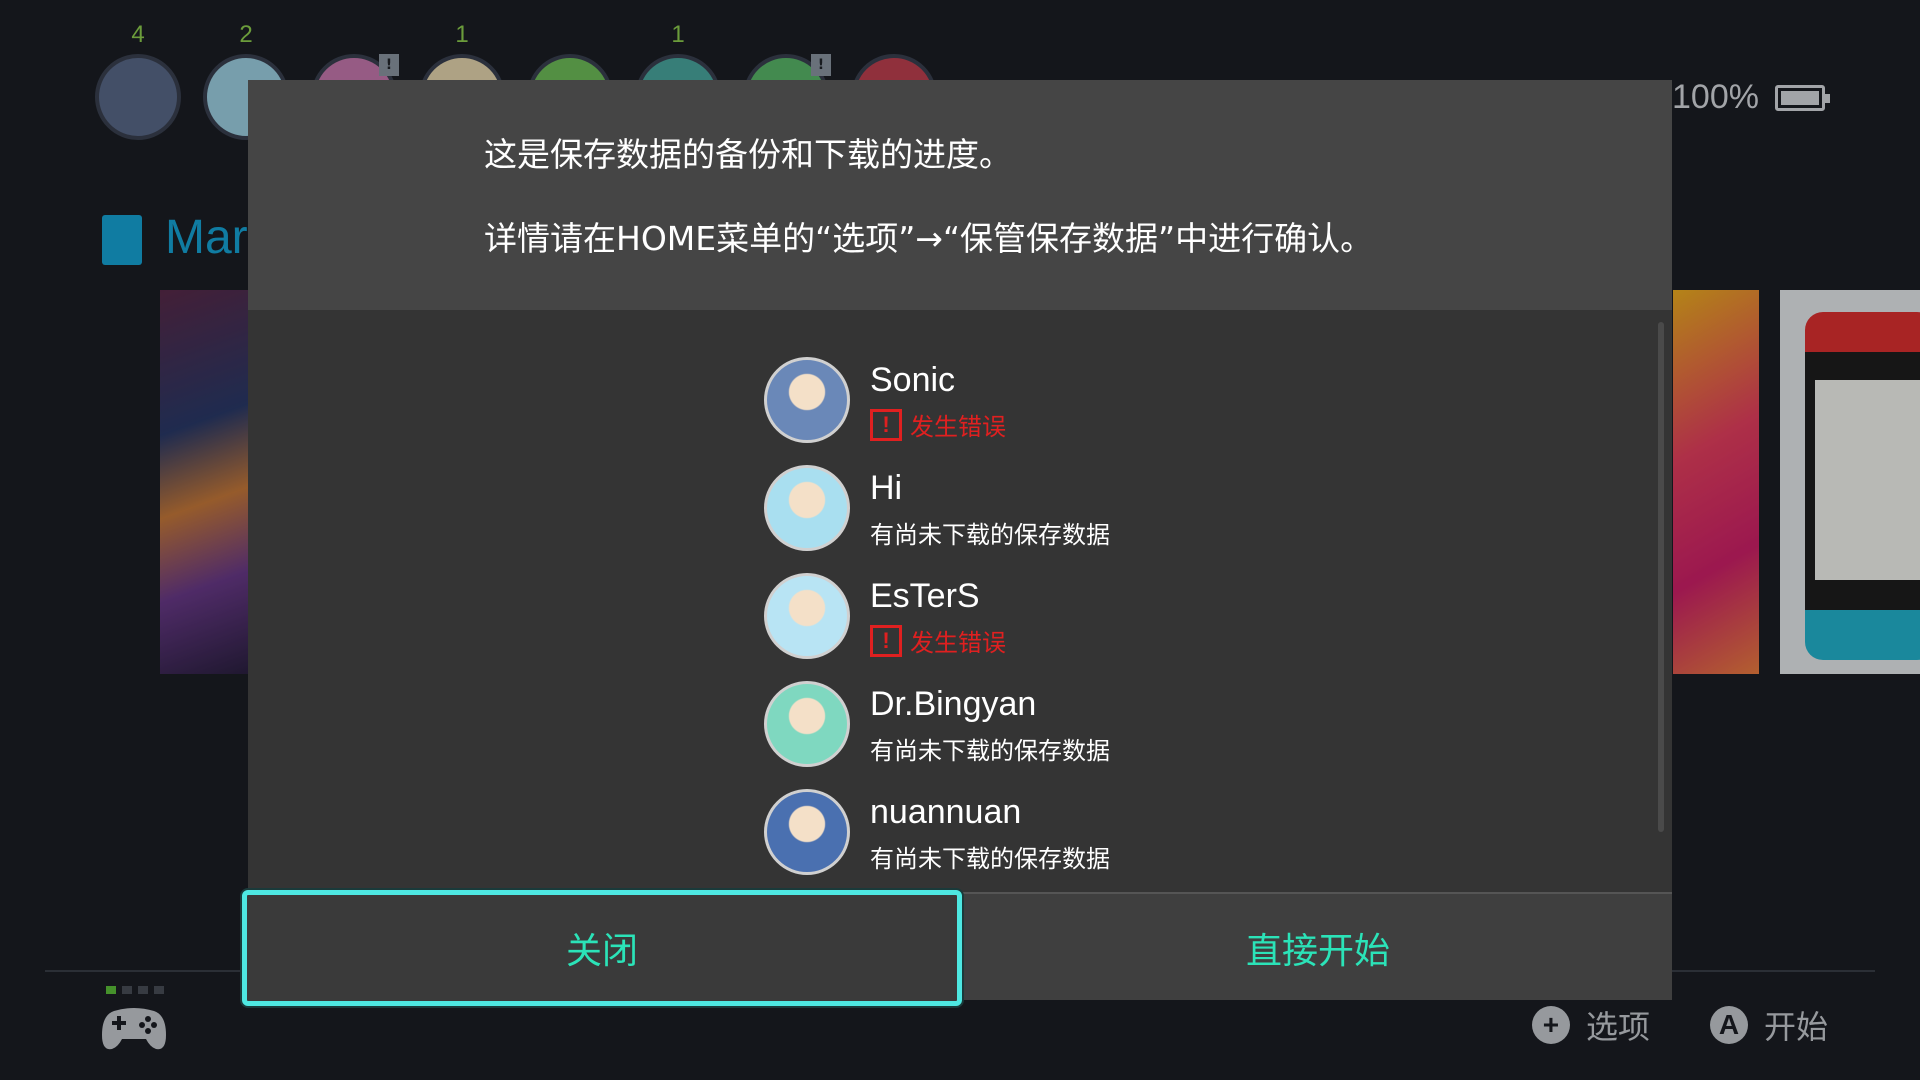 This screenshot has height=1080, width=1920. What do you see at coordinates (602, 948) in the screenshot?
I see `close-button: 关闭` at bounding box center [602, 948].